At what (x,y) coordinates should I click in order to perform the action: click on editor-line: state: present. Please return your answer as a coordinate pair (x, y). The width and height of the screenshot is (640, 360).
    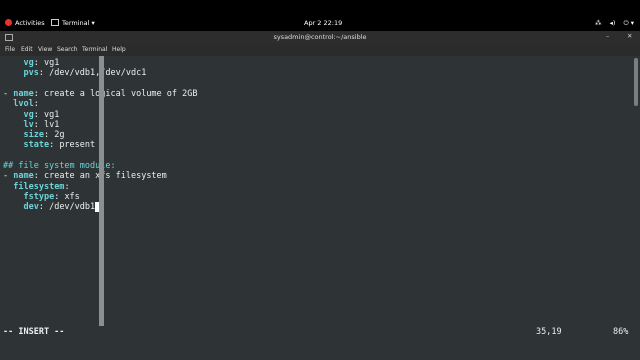
    Looking at the image, I should click on (49, 145).